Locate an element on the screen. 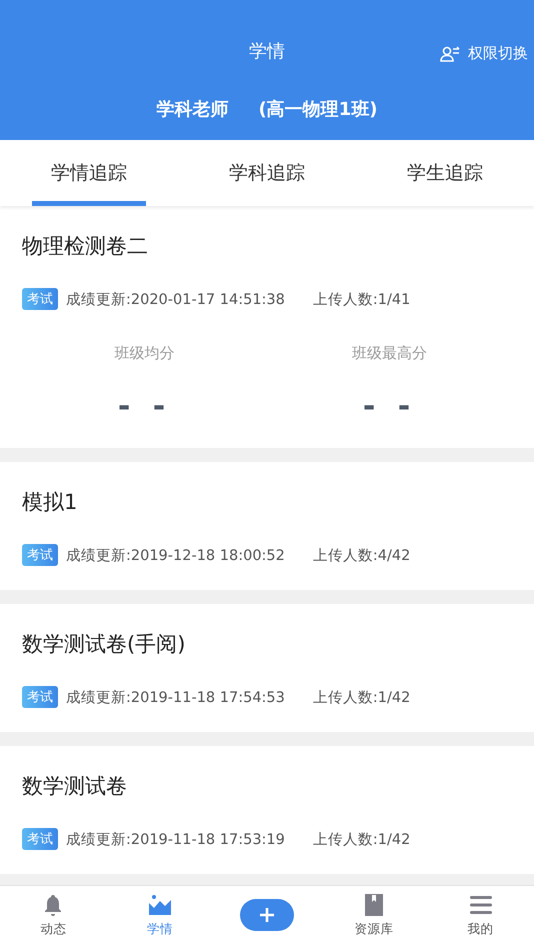 The height and width of the screenshot is (944, 534). exam-title: 数学测试卷(手阅) is located at coordinates (104, 644).